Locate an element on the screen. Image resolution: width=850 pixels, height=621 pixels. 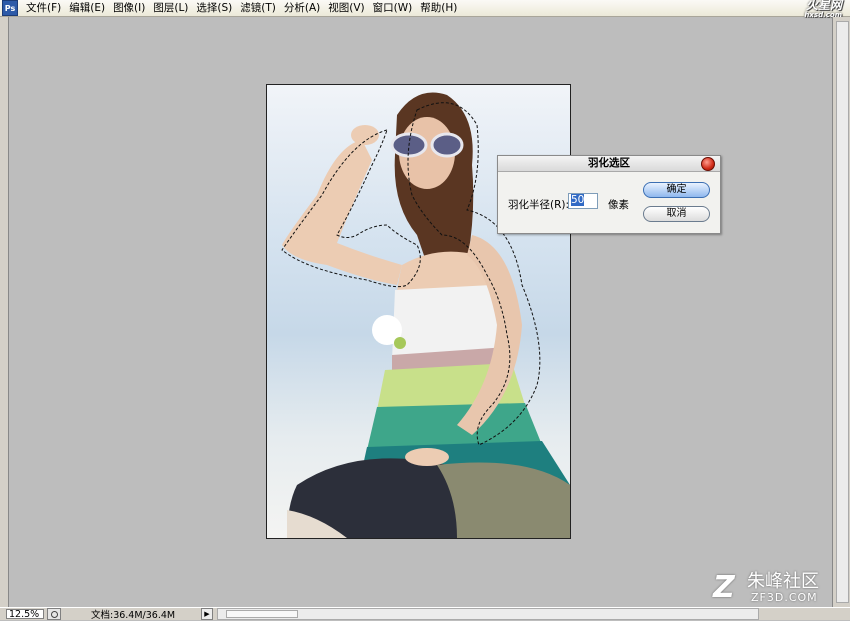
watermark-mark: Z is located at coordinates (724, 587).